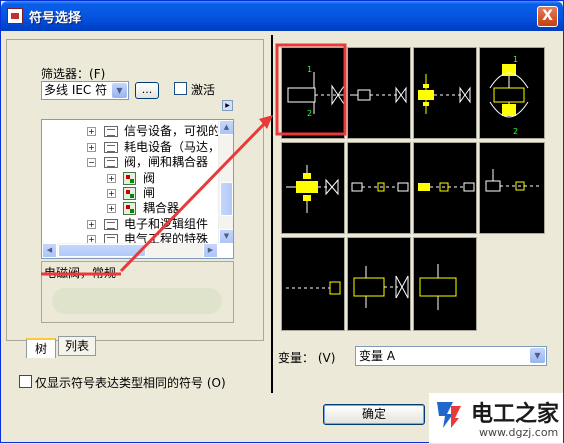 The width and height of the screenshot is (564, 444). Describe the element at coordinates (76, 90) in the screenshot. I see `filter-combo-value: 多线 IEC 符` at that location.